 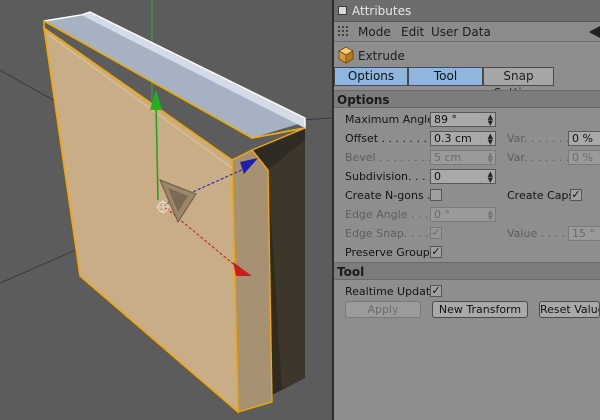 What do you see at coordinates (463, 157) in the screenshot?
I see `bevel-field: 5 cm ▲ ▼` at bounding box center [463, 157].